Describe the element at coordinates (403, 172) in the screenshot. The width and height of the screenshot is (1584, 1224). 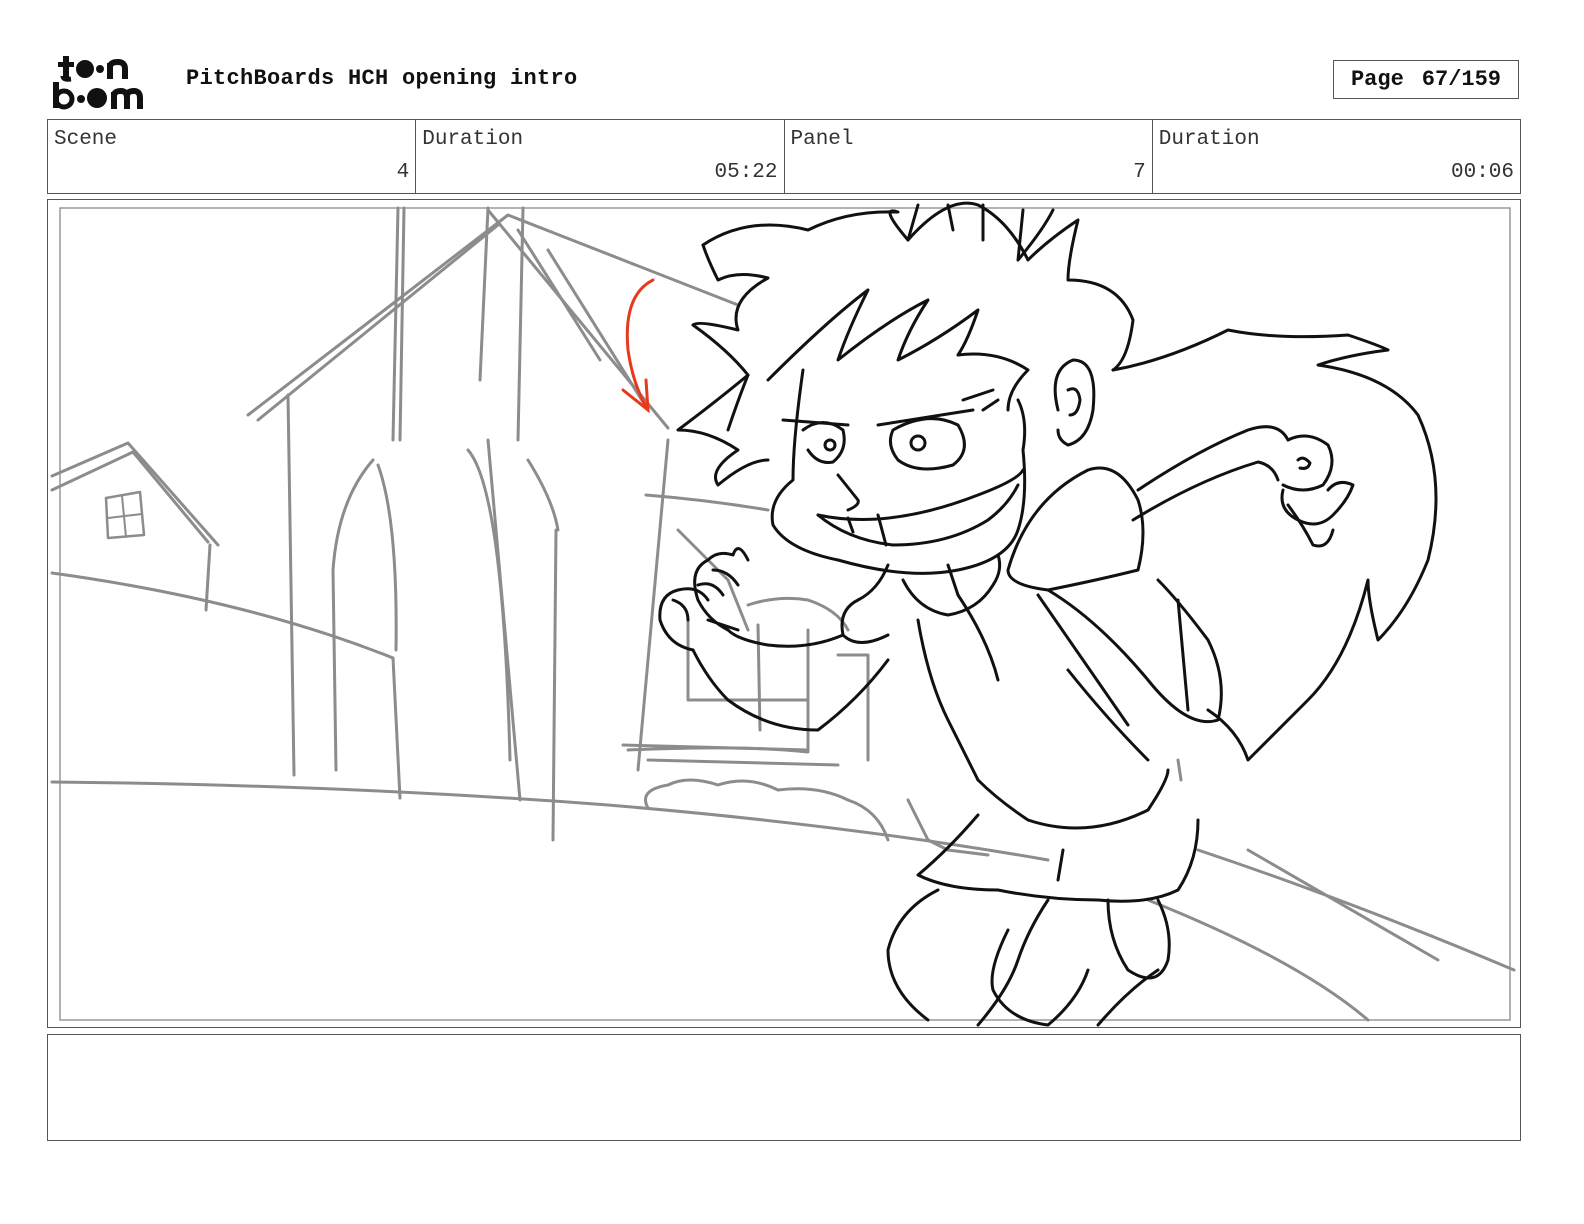
I see `scene-value: 4` at that location.